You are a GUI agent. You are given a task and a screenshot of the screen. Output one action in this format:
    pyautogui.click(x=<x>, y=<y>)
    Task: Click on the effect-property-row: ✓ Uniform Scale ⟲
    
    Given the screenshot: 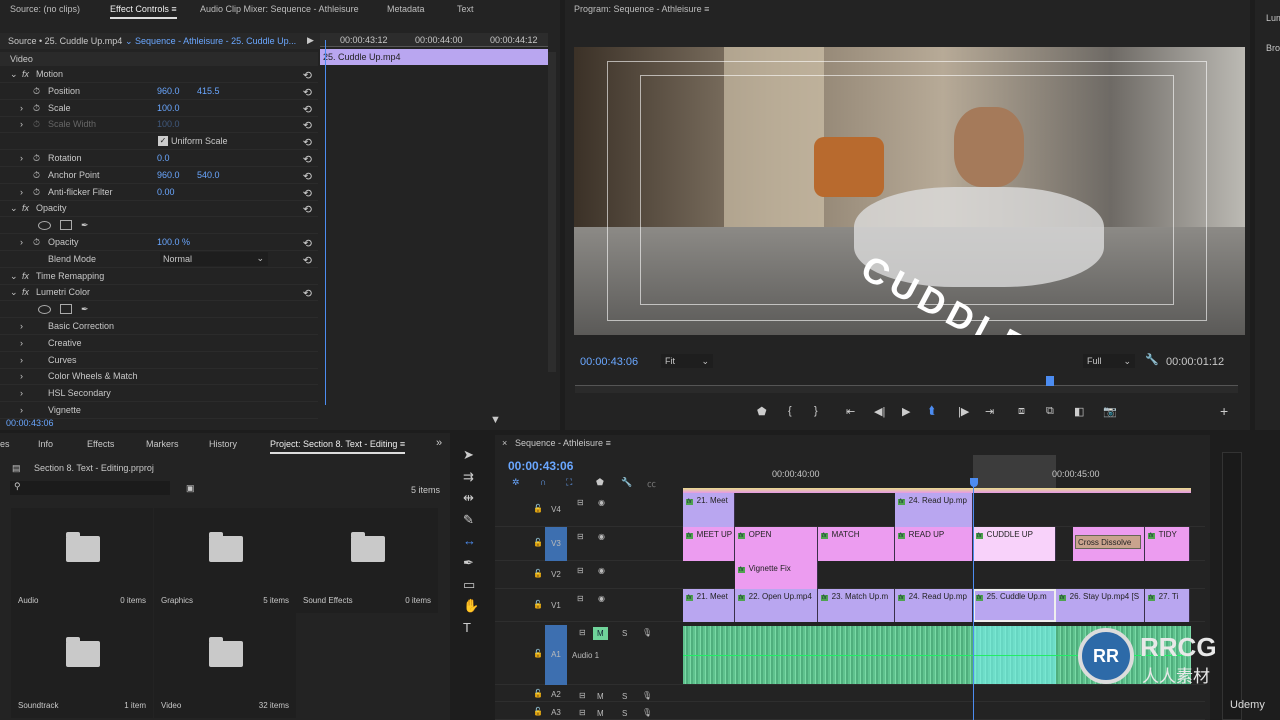 What is the action you would take?
    pyautogui.click(x=159, y=142)
    